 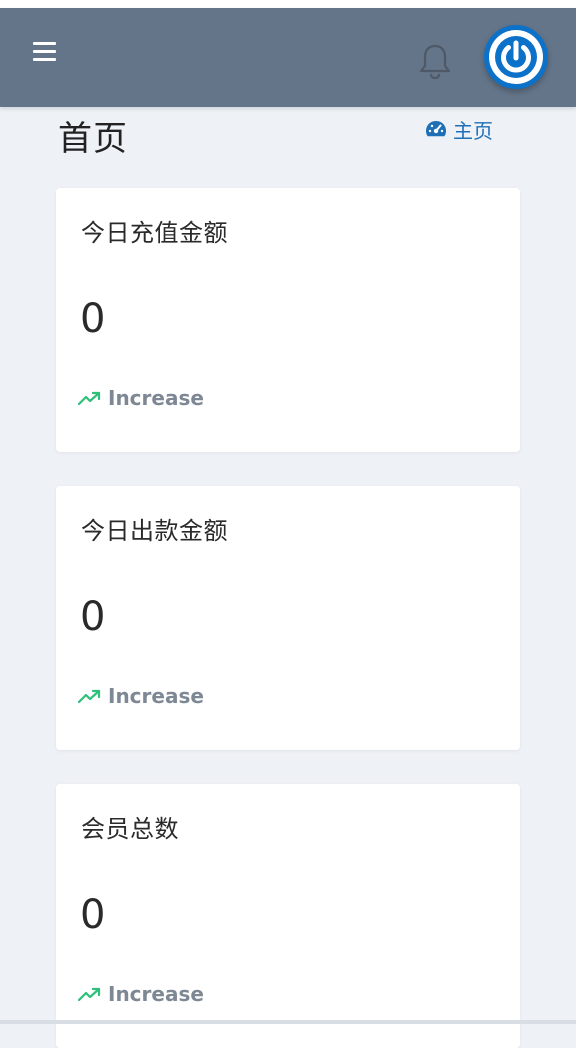 What do you see at coordinates (154, 531) in the screenshot?
I see `card-title: 今日出款金额` at bounding box center [154, 531].